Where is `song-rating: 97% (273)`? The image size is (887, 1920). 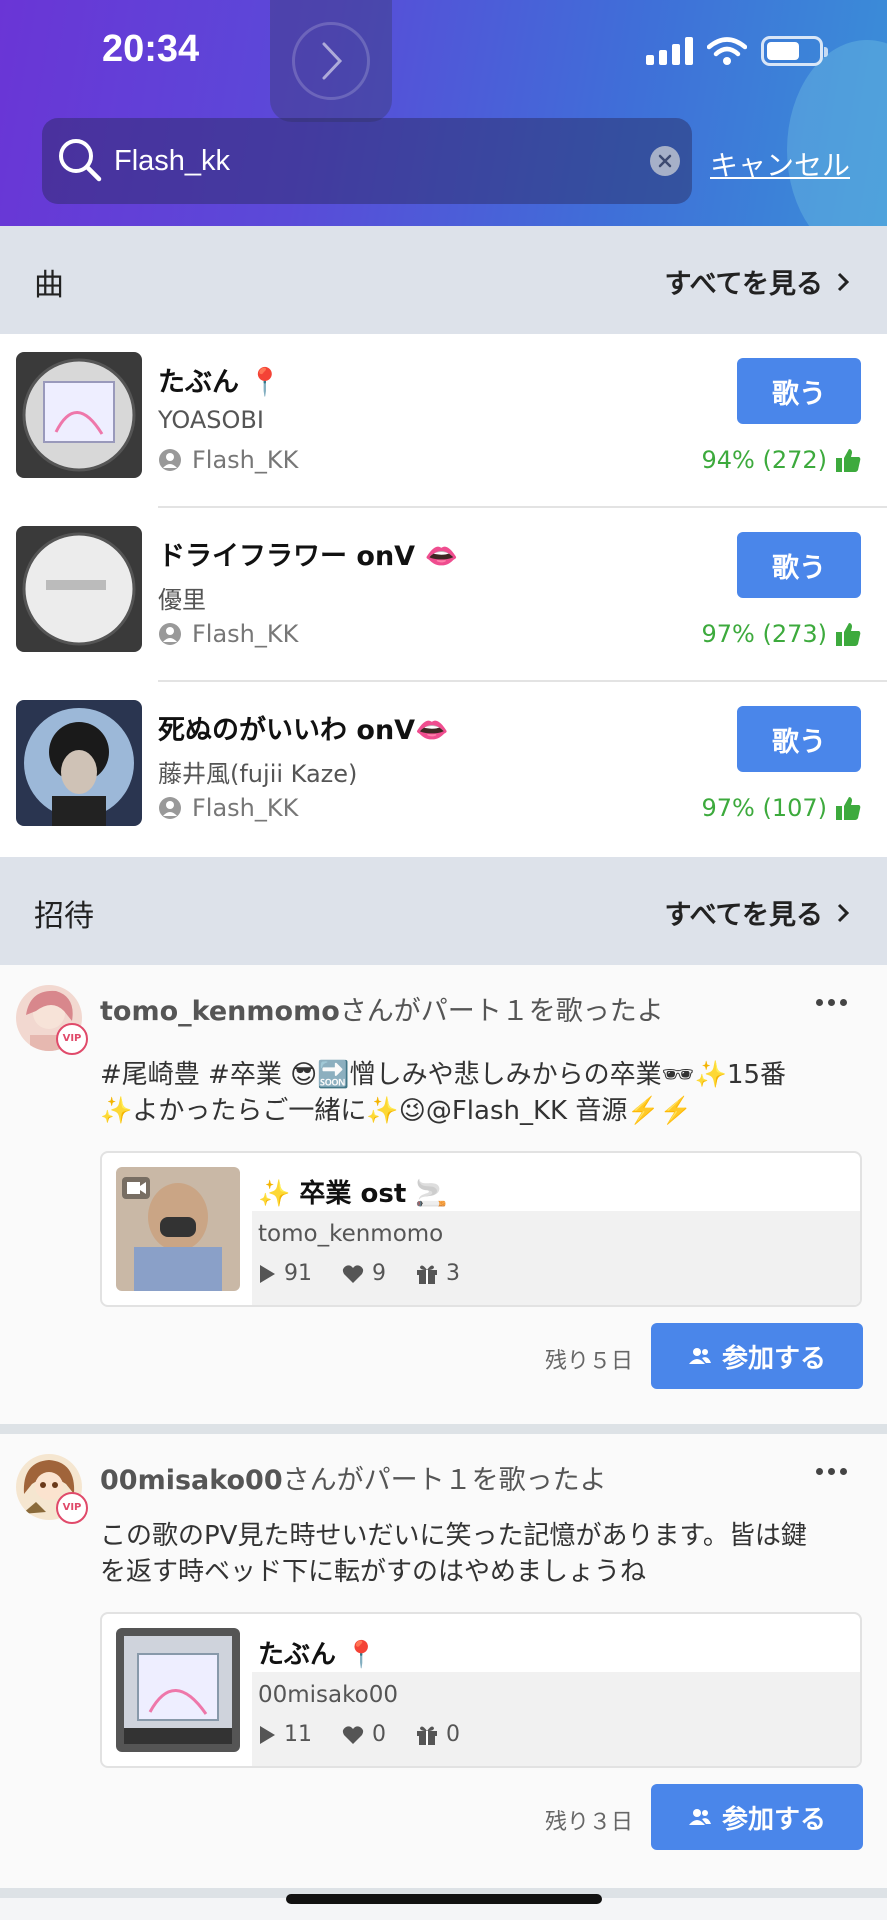
song-rating: 97% (273) is located at coordinates (781, 634).